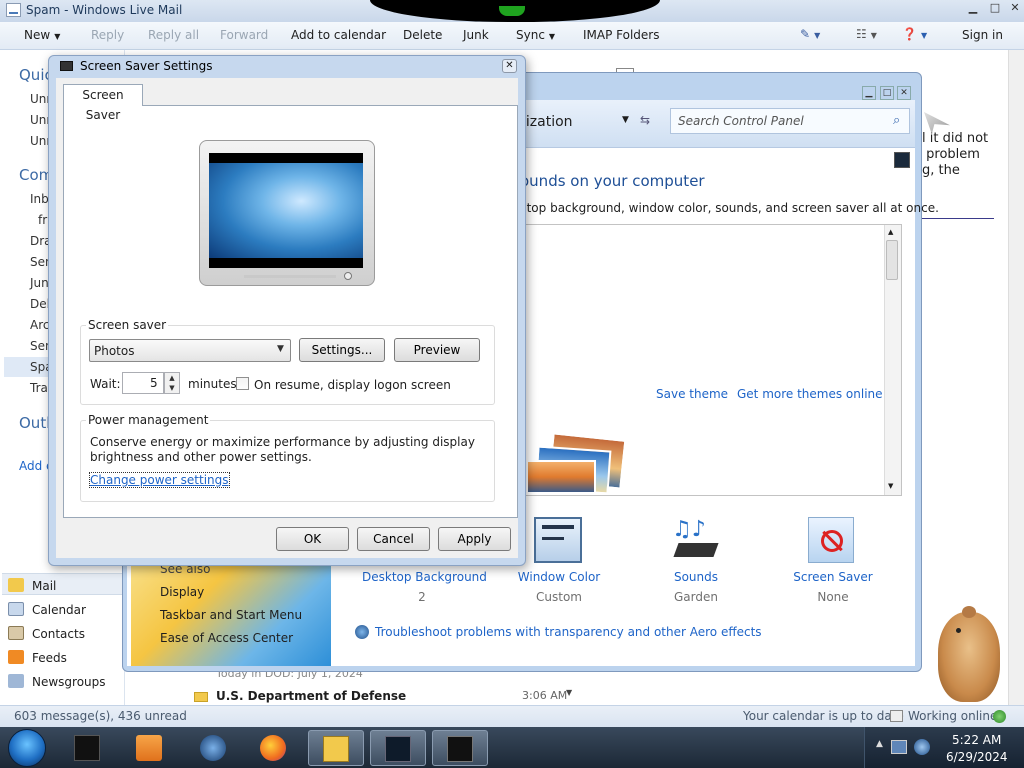 This screenshot has width=1024, height=768. I want to click on forward-button: Forward, so click(244, 35).